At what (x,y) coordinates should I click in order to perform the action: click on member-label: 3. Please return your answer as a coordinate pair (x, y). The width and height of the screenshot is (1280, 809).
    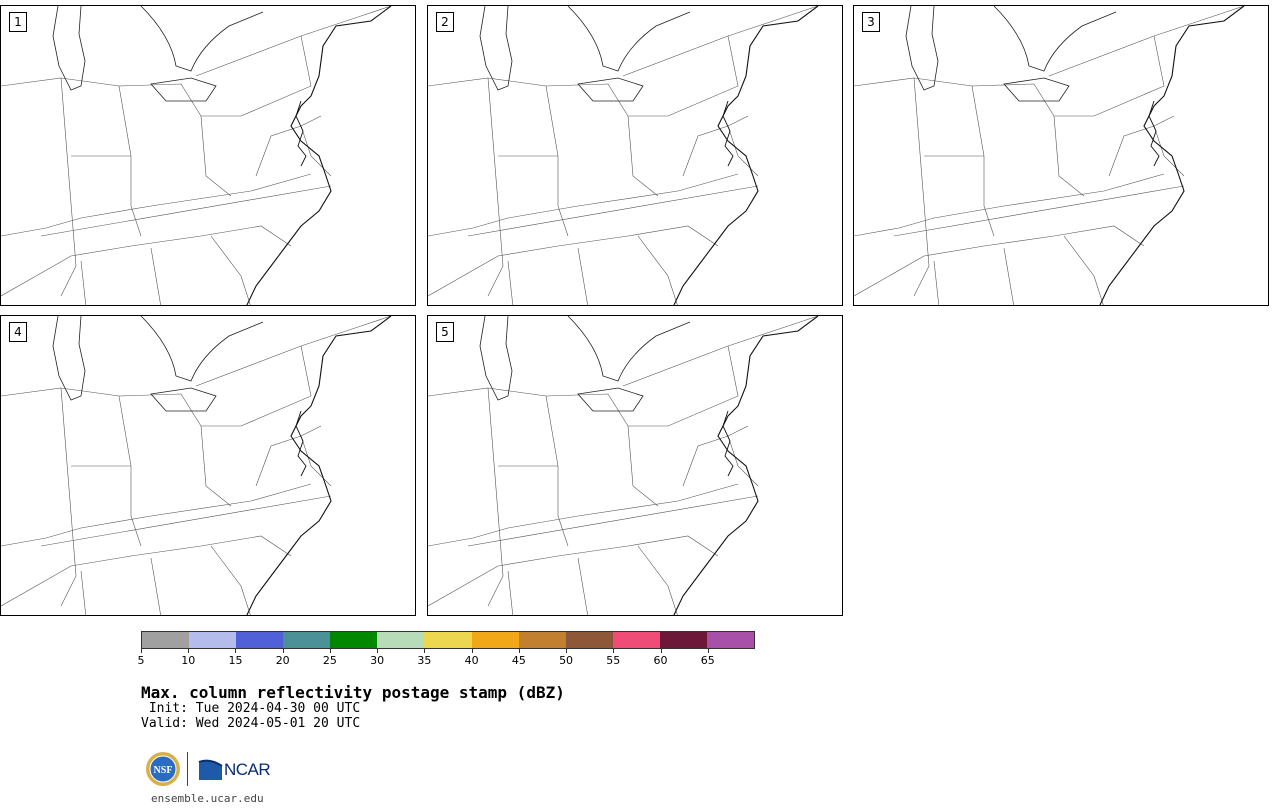
    Looking at the image, I should click on (871, 22).